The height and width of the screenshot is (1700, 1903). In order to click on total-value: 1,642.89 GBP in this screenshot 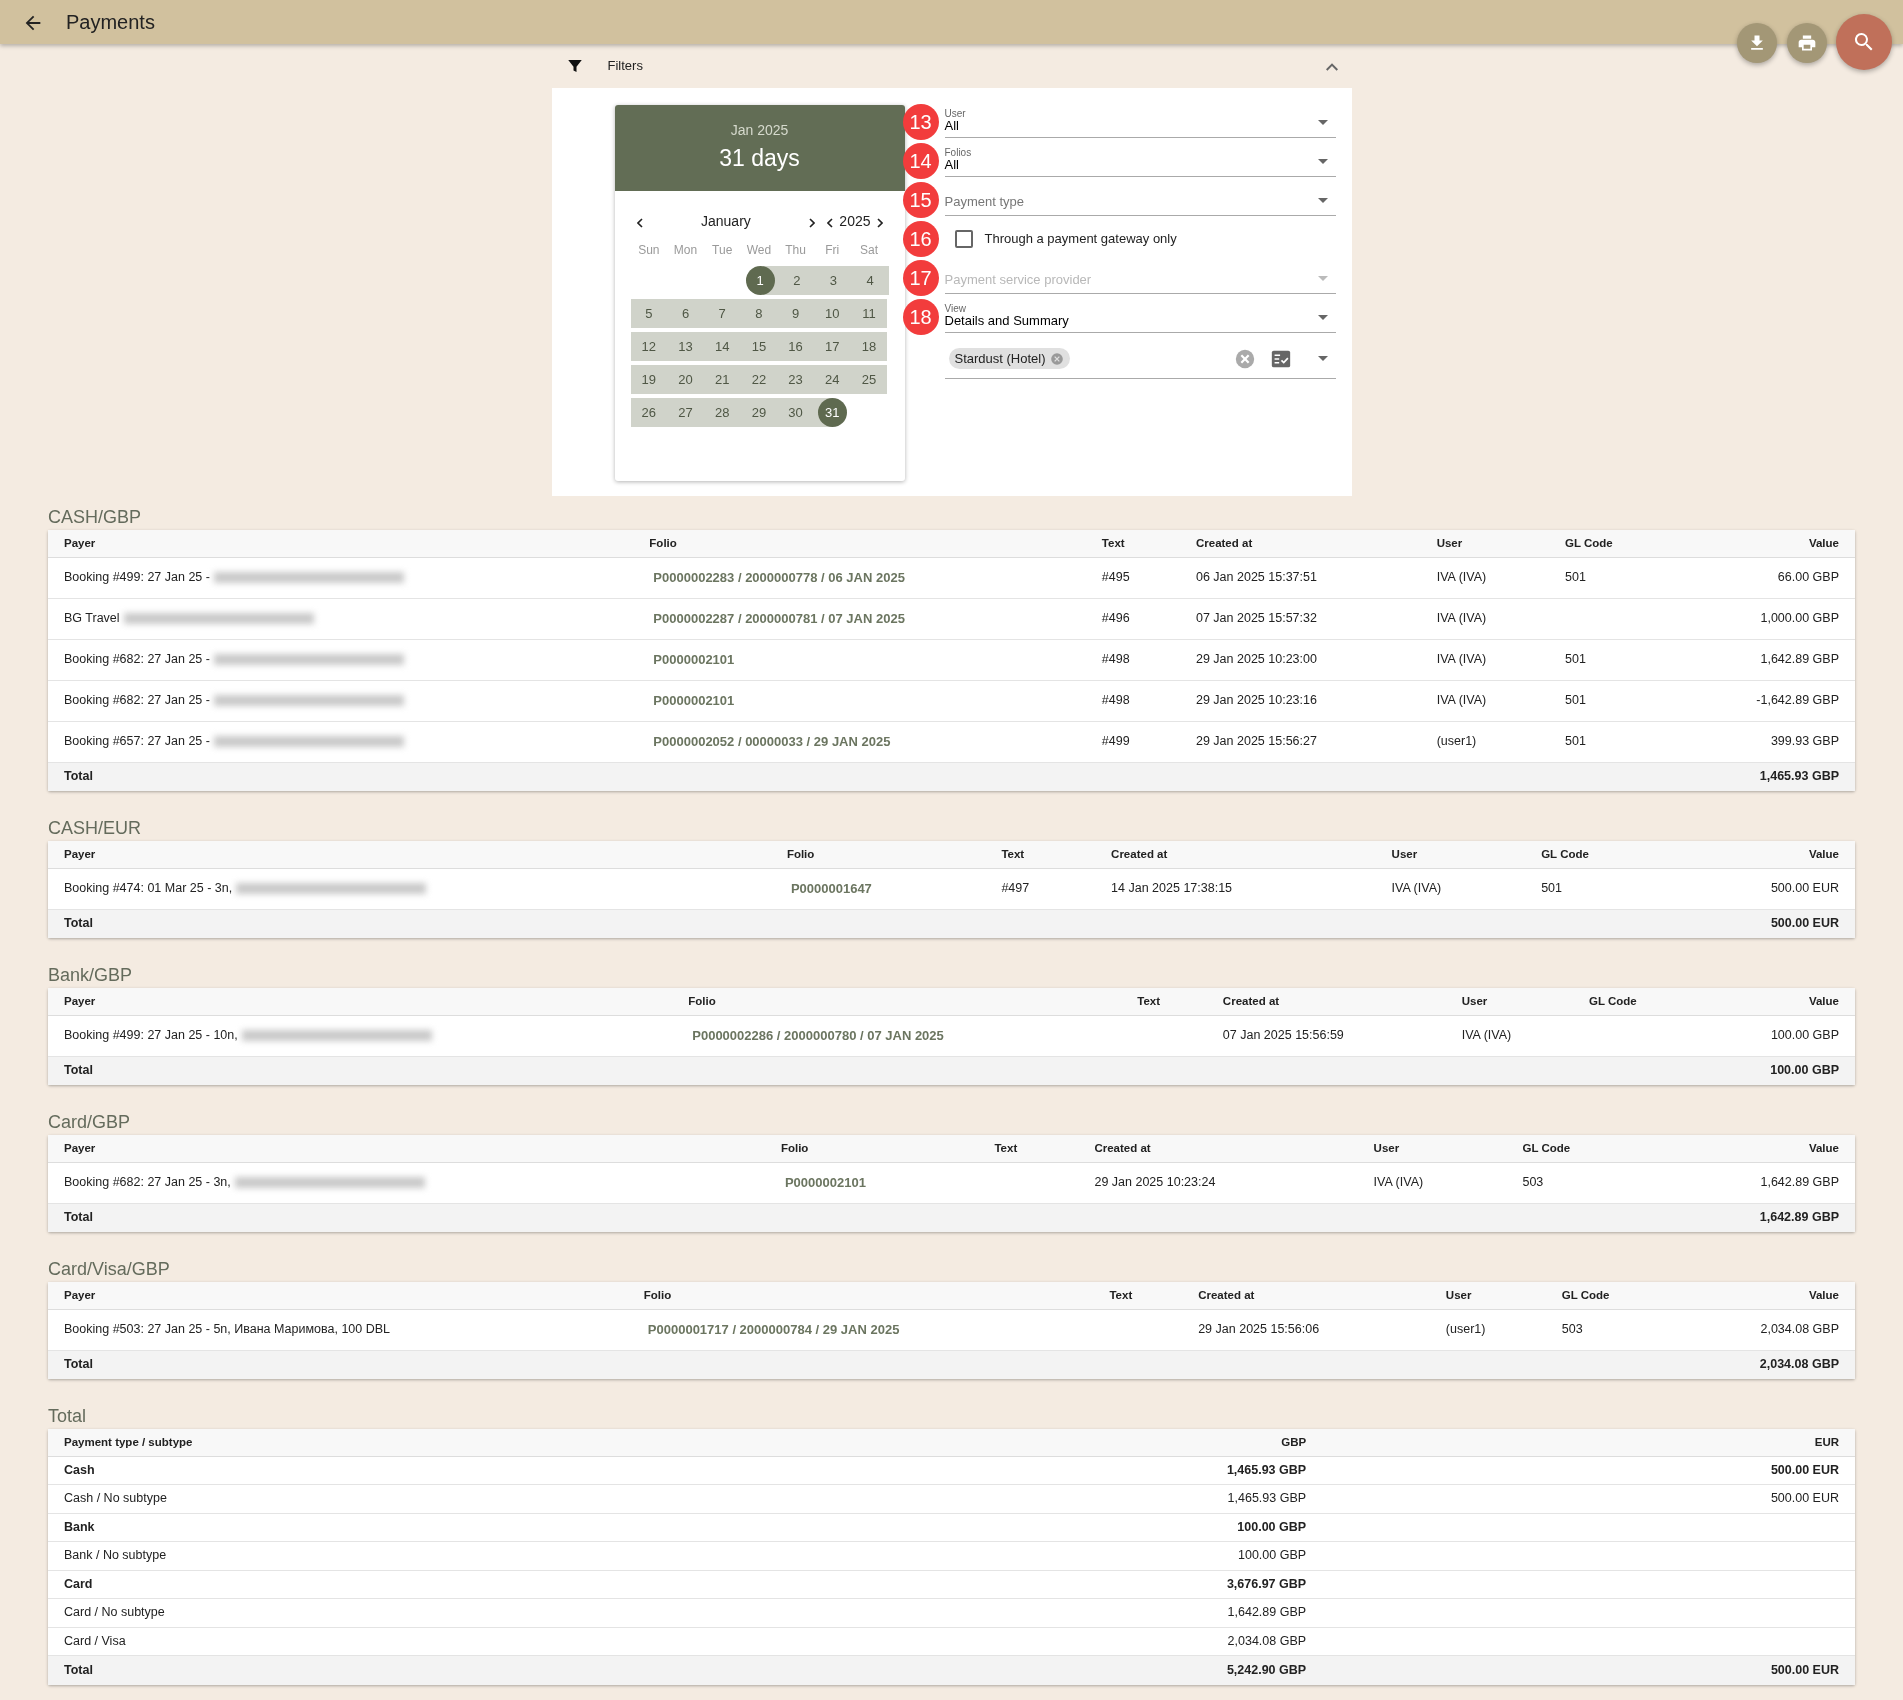, I will do `click(1799, 1217)`.